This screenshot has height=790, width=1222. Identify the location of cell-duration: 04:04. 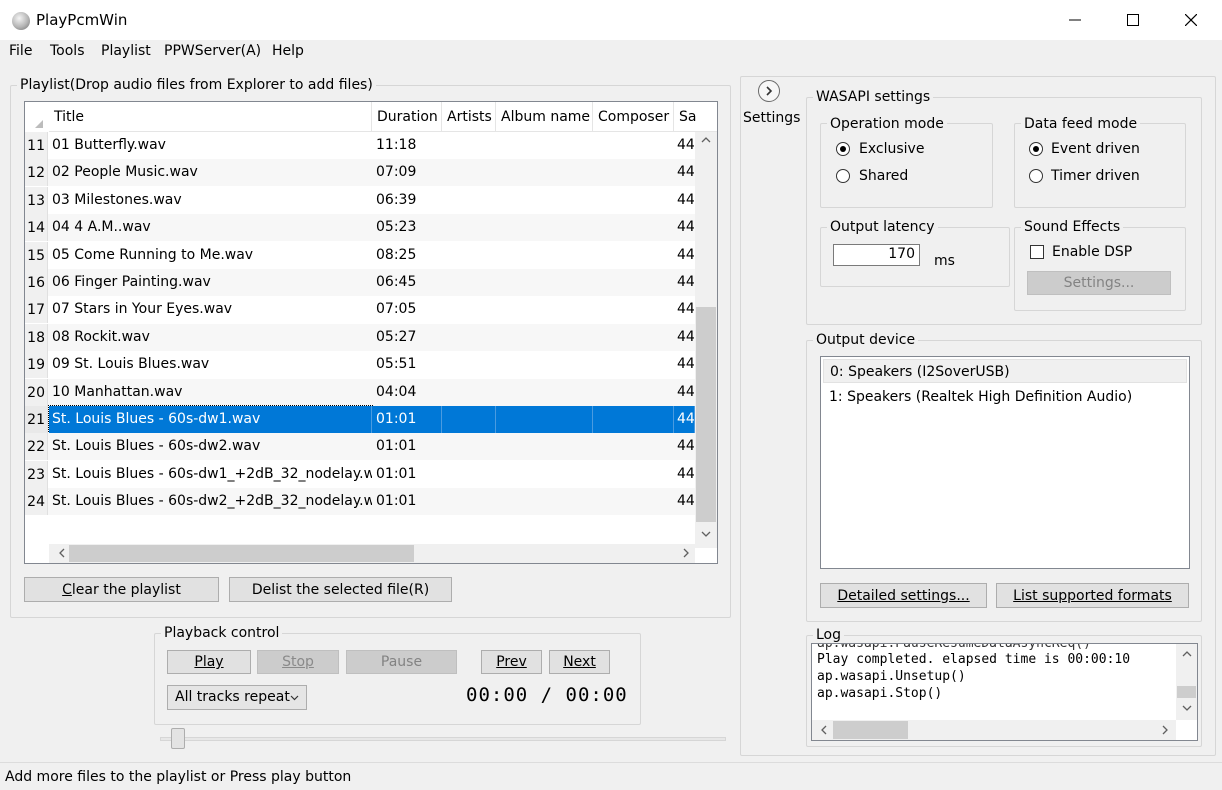
(396, 391).